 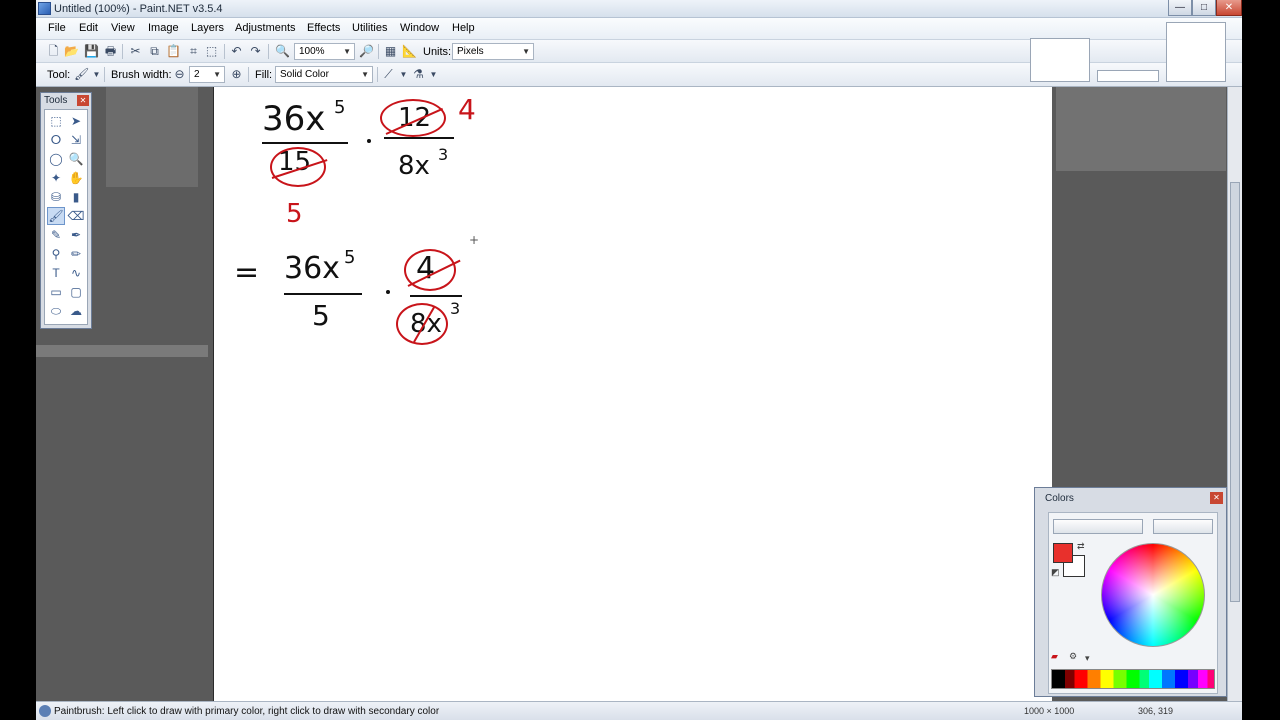 What do you see at coordinates (81, 74) in the screenshot?
I see `paintbrush-icon: 🖌` at bounding box center [81, 74].